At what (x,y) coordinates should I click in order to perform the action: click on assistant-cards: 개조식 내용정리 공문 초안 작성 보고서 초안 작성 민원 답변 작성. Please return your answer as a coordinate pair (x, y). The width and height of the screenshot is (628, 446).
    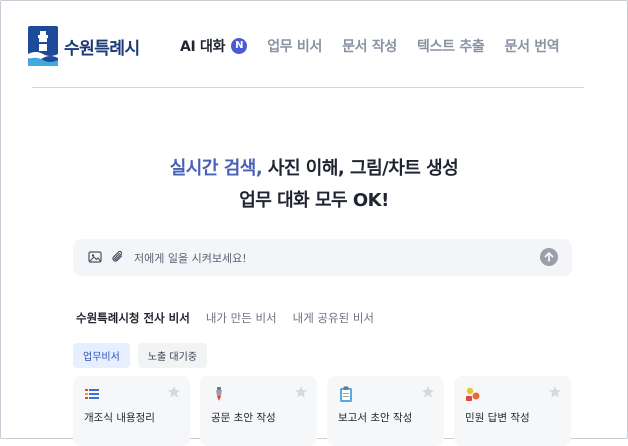
    Looking at the image, I should click on (327, 411).